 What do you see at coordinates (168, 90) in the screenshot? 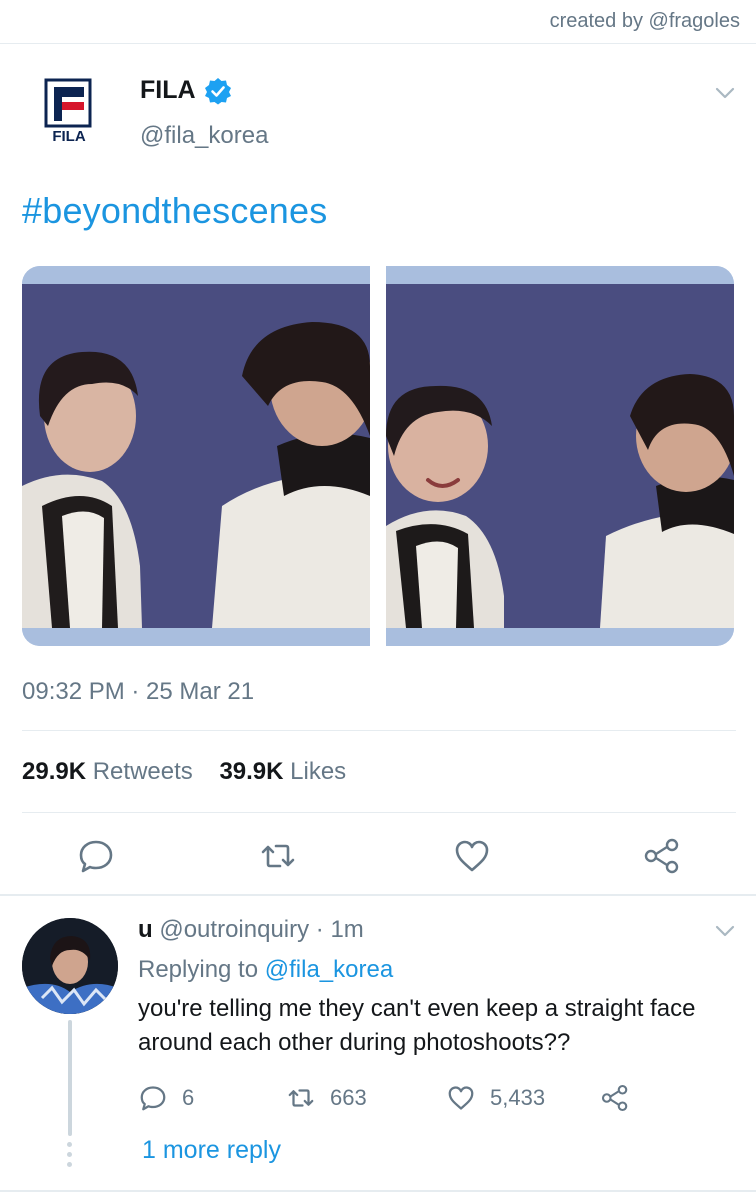
I see `author-name: FILA` at bounding box center [168, 90].